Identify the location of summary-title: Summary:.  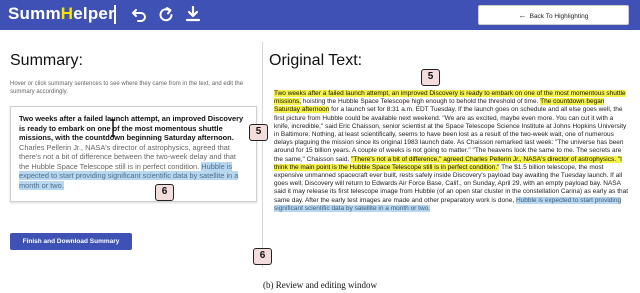
(46, 60).